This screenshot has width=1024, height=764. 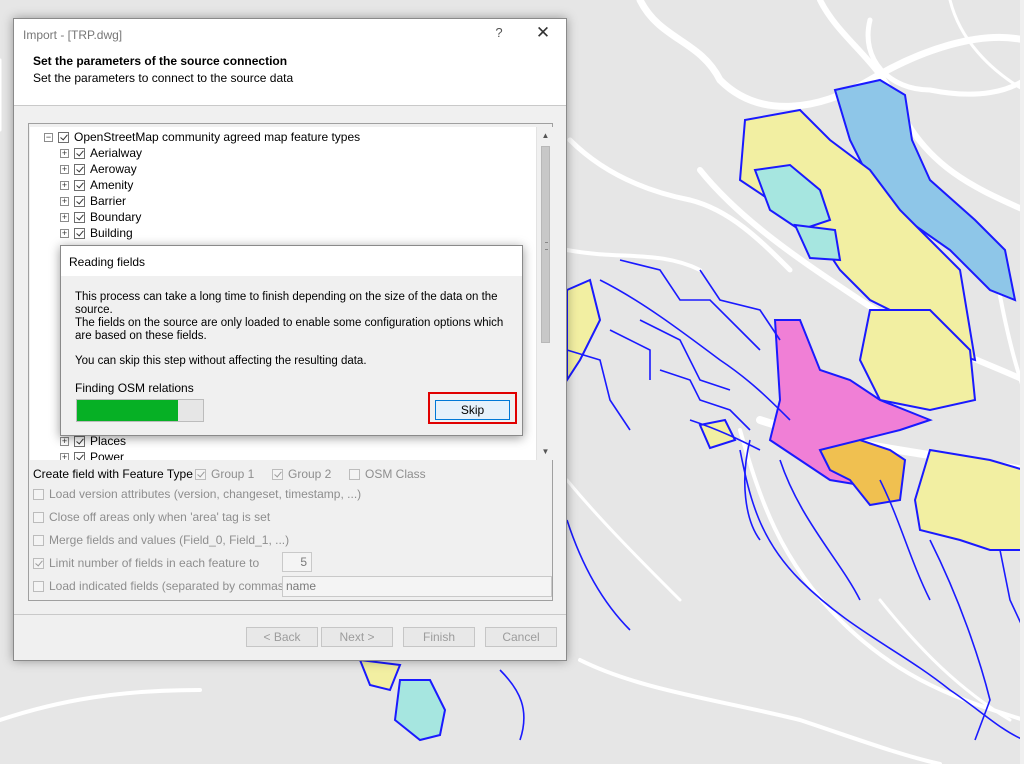 I want to click on scroll-thumb, so click(x=545, y=244).